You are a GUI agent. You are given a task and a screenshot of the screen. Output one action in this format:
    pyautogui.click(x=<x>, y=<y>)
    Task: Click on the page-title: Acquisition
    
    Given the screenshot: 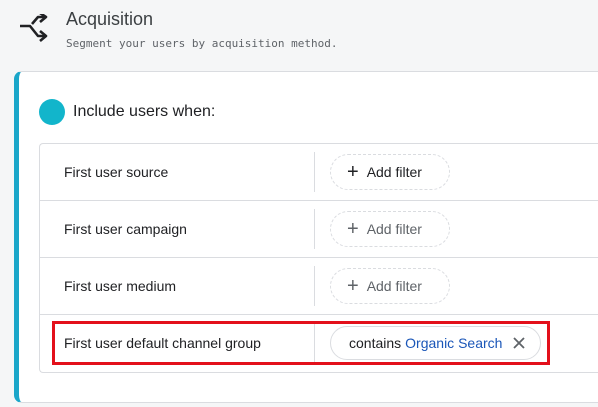 What is the action you would take?
    pyautogui.click(x=110, y=19)
    